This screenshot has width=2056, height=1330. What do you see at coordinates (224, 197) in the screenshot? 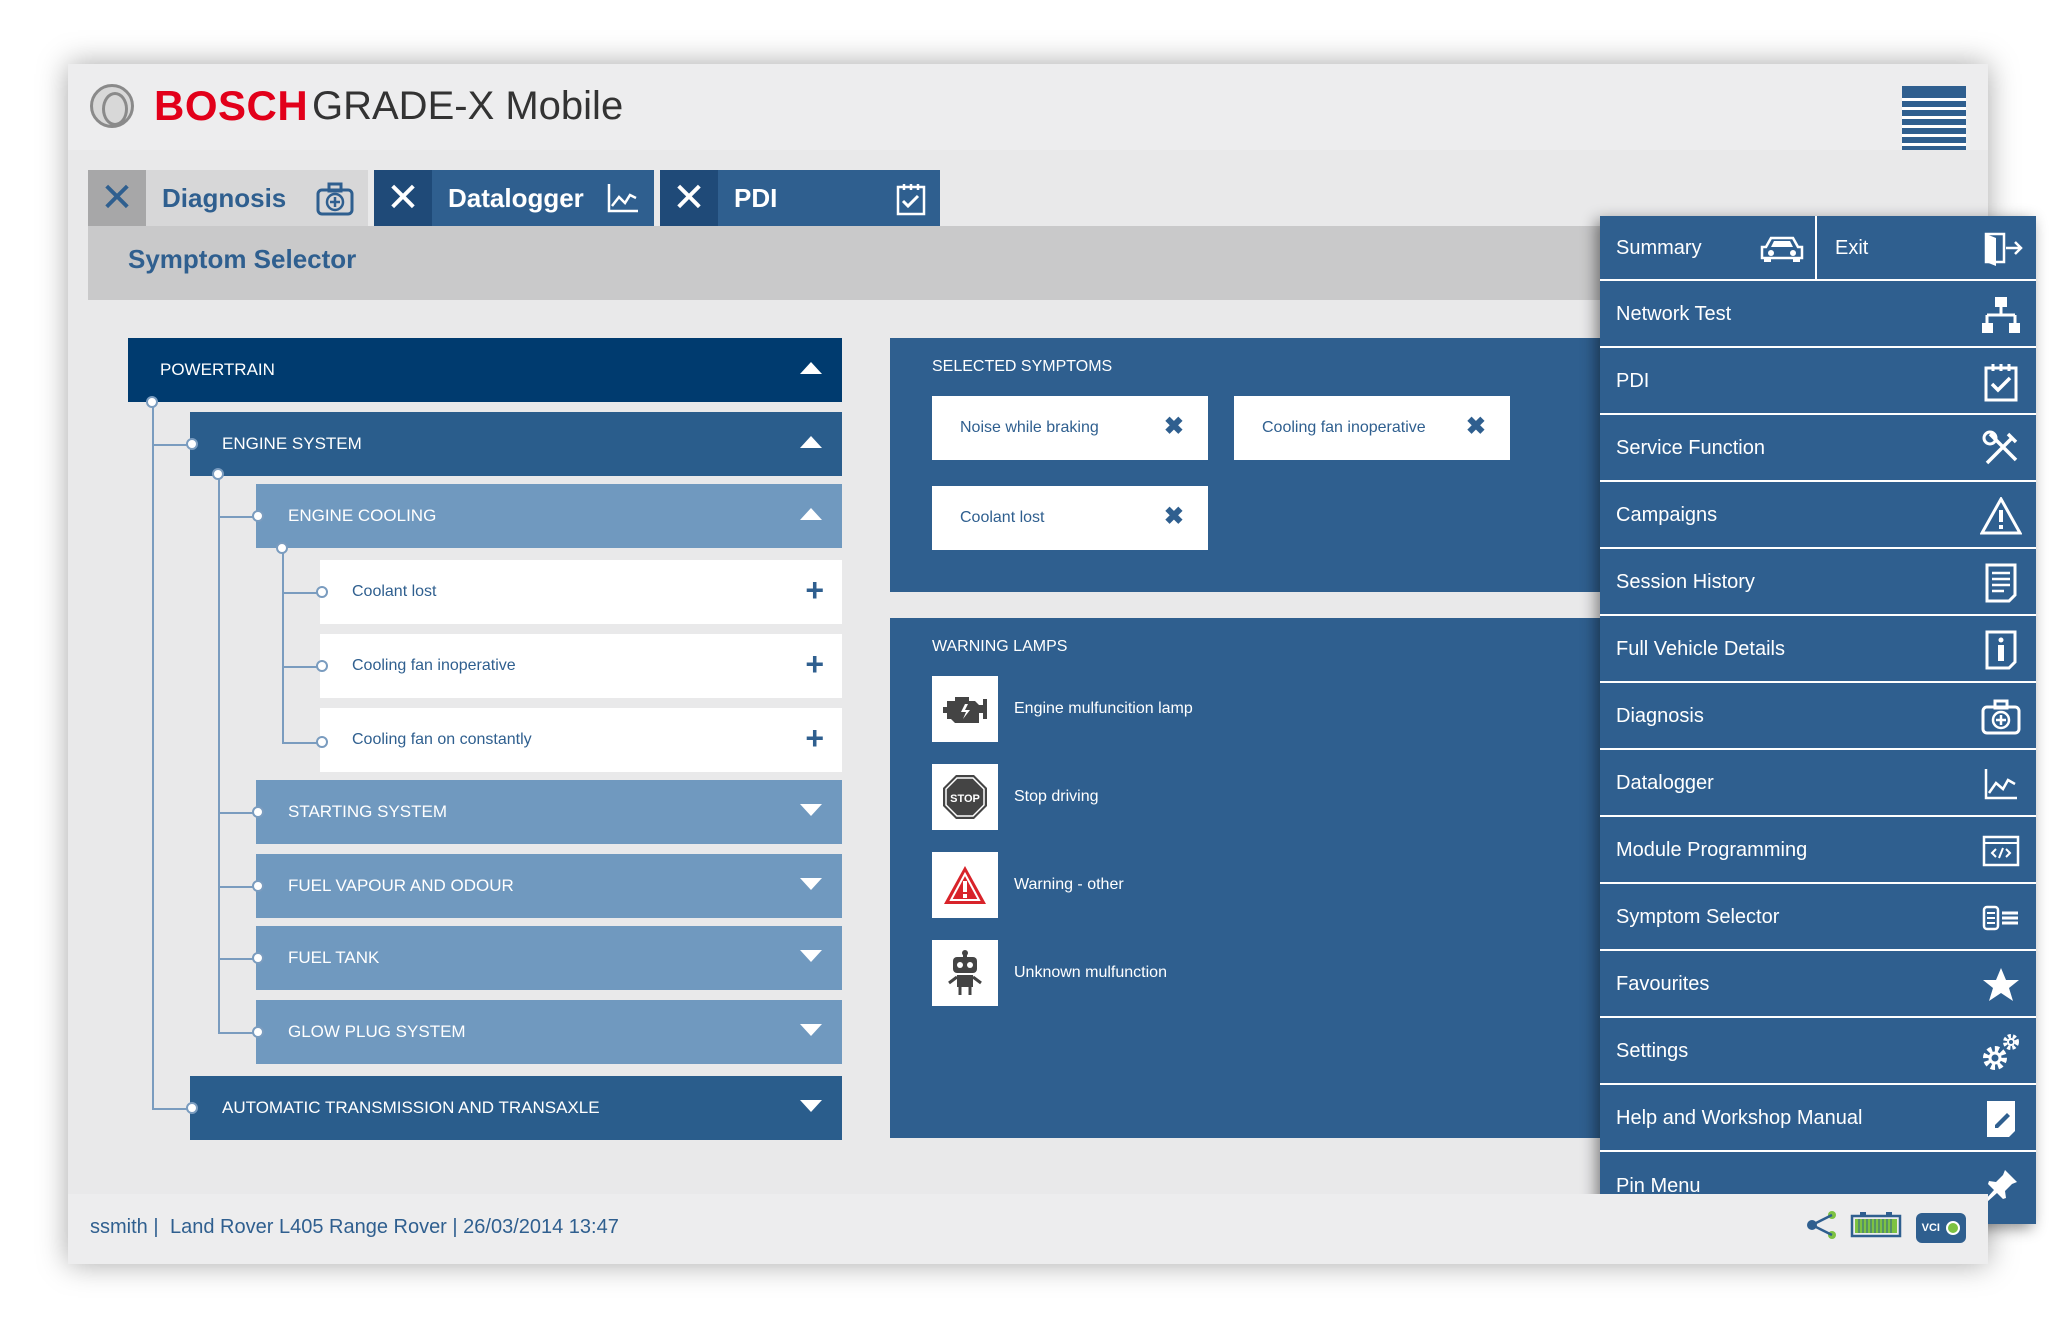
I see `tab-label: Diagnosis` at bounding box center [224, 197].